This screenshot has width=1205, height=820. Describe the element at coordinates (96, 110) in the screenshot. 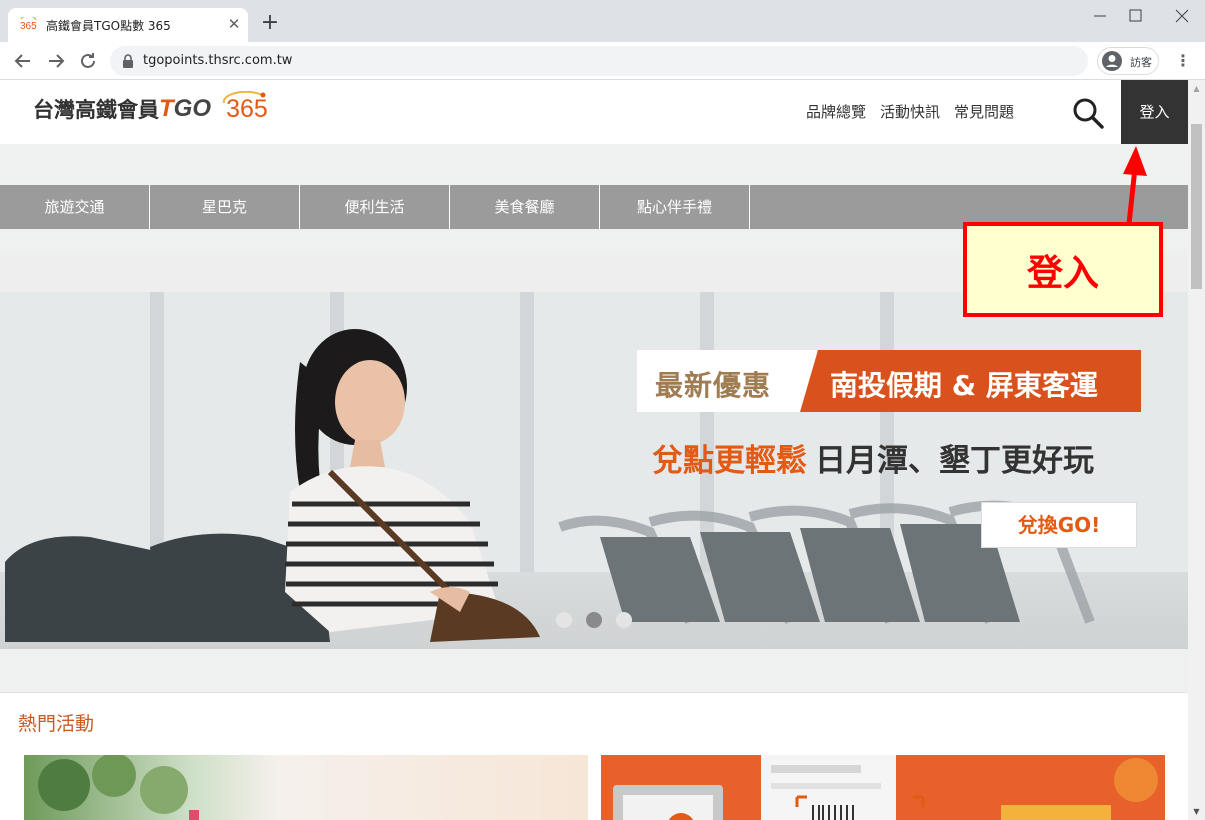

I see `logo-chinese-text: 台灣高鐵會員` at that location.